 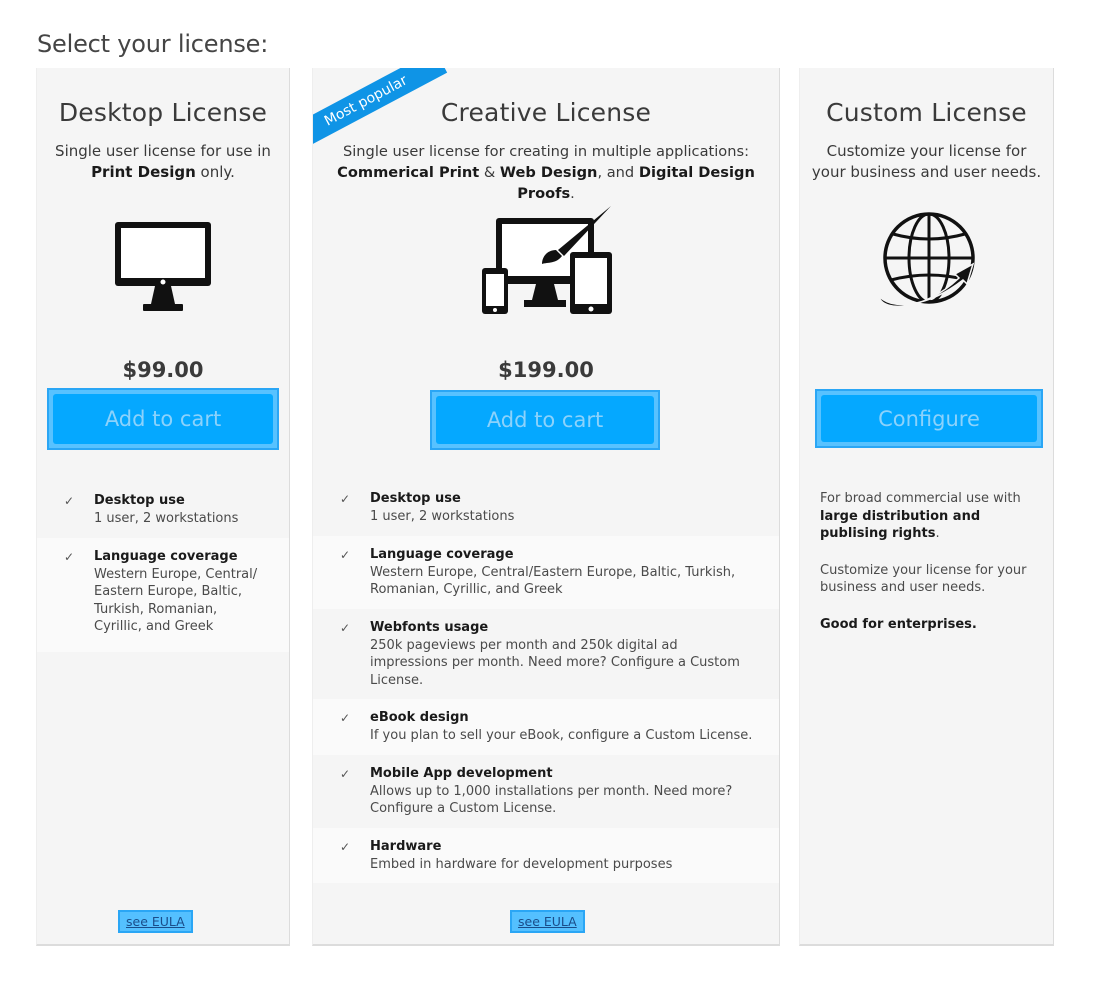 I want to click on custom-license-title: Custom License, so click(x=926, y=112).